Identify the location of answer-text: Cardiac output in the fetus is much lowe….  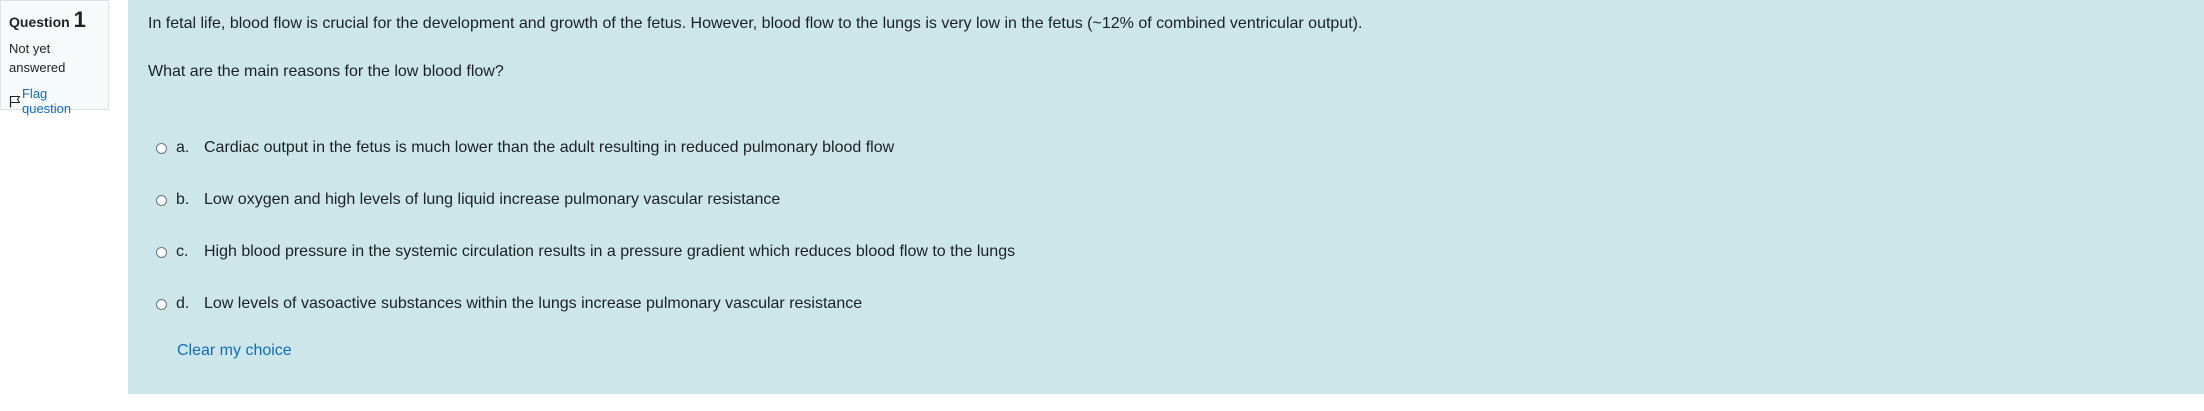
(549, 148).